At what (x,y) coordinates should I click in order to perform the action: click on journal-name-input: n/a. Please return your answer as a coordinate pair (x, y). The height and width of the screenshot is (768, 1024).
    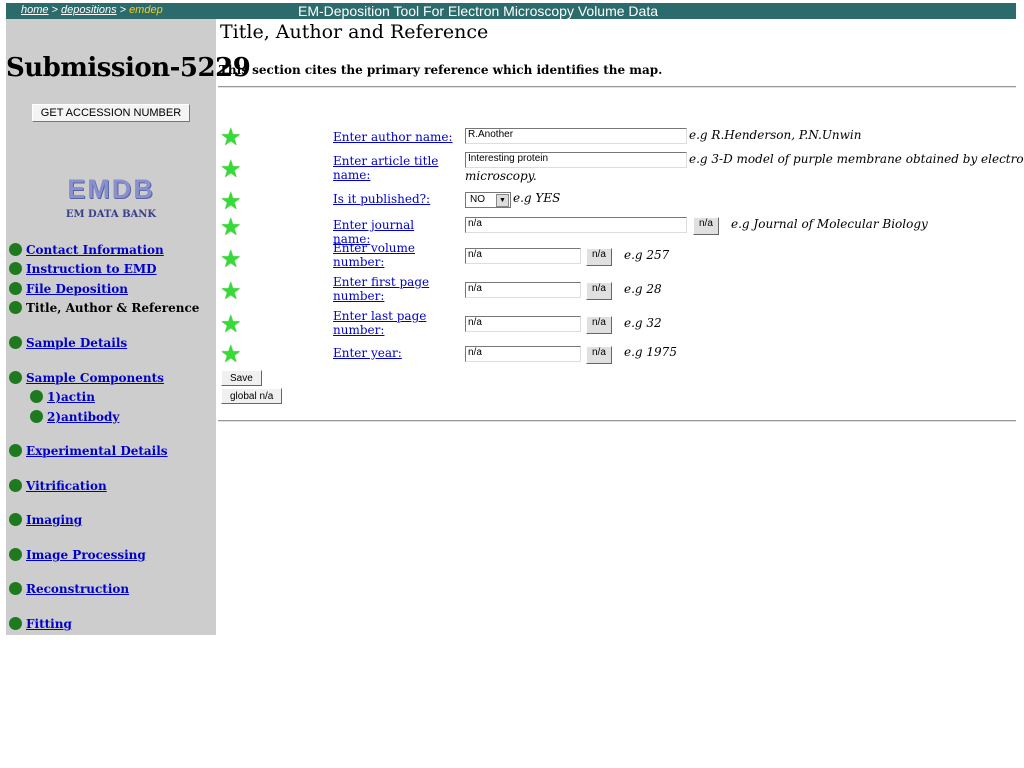
    Looking at the image, I should click on (576, 225).